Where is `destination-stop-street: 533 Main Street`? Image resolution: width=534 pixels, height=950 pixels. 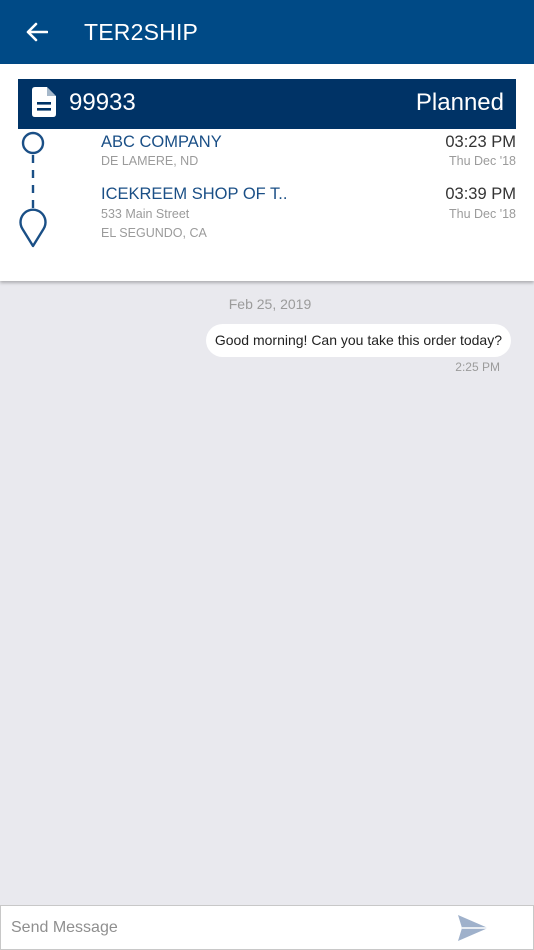 destination-stop-street: 533 Main Street is located at coordinates (145, 214).